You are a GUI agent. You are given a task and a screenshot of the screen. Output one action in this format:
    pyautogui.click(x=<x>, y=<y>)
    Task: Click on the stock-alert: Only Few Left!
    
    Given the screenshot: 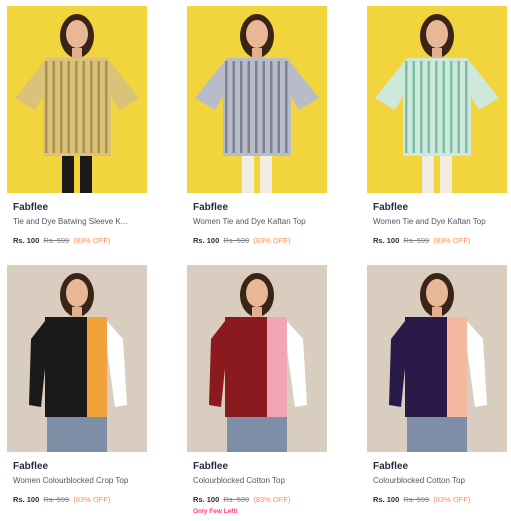 What is the action you would take?
    pyautogui.click(x=215, y=511)
    